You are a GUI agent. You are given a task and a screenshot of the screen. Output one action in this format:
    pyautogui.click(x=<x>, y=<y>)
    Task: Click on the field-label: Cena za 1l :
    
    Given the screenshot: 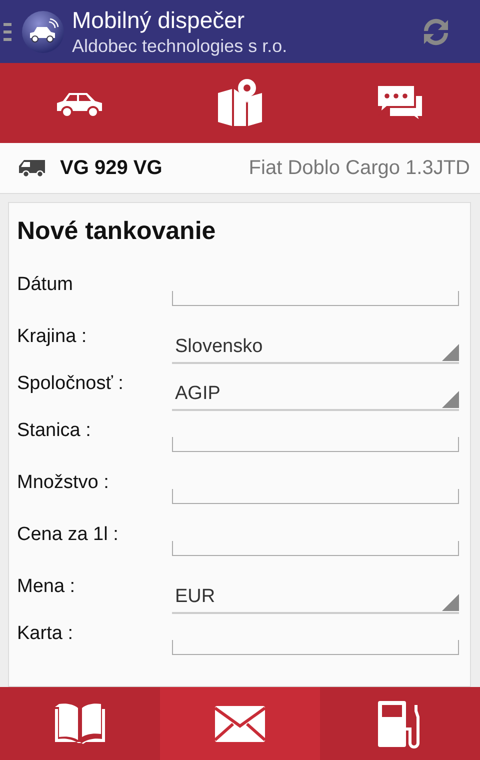 What is the action you would take?
    pyautogui.click(x=68, y=534)
    